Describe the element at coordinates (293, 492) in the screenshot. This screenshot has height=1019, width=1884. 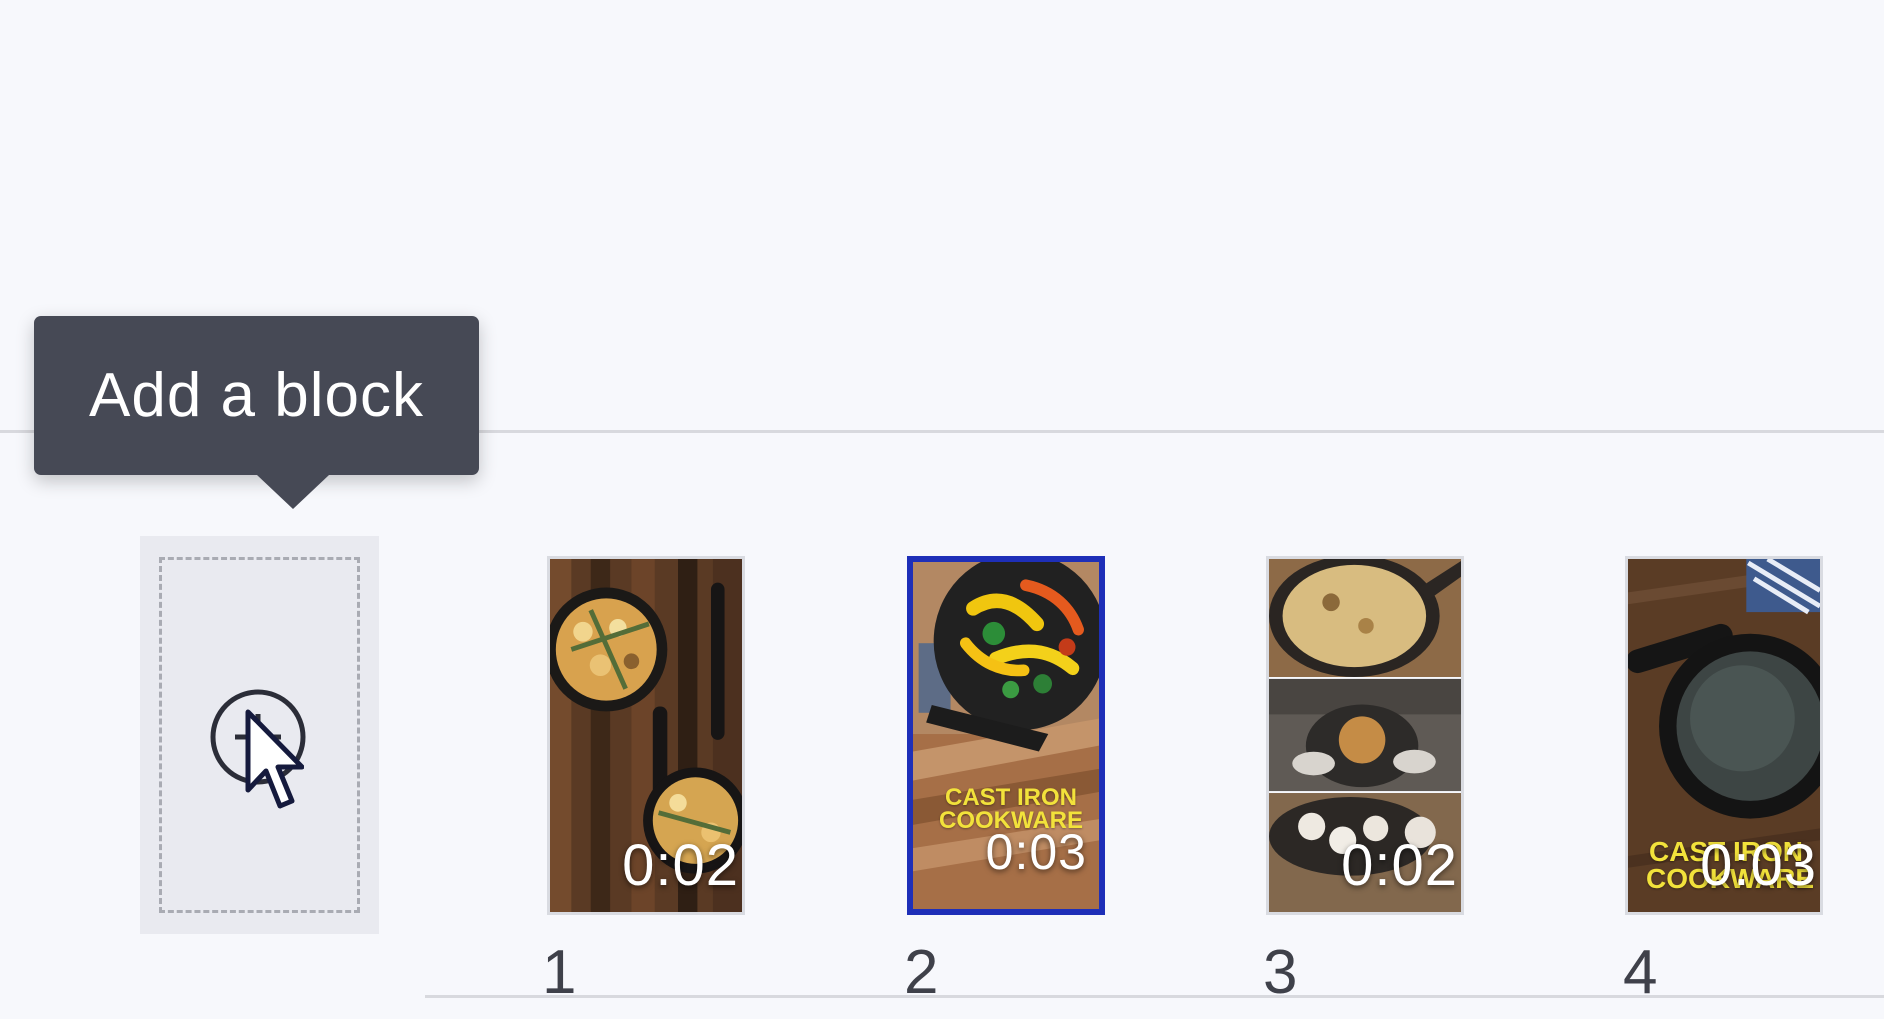
I see `tooltip-arrow` at that location.